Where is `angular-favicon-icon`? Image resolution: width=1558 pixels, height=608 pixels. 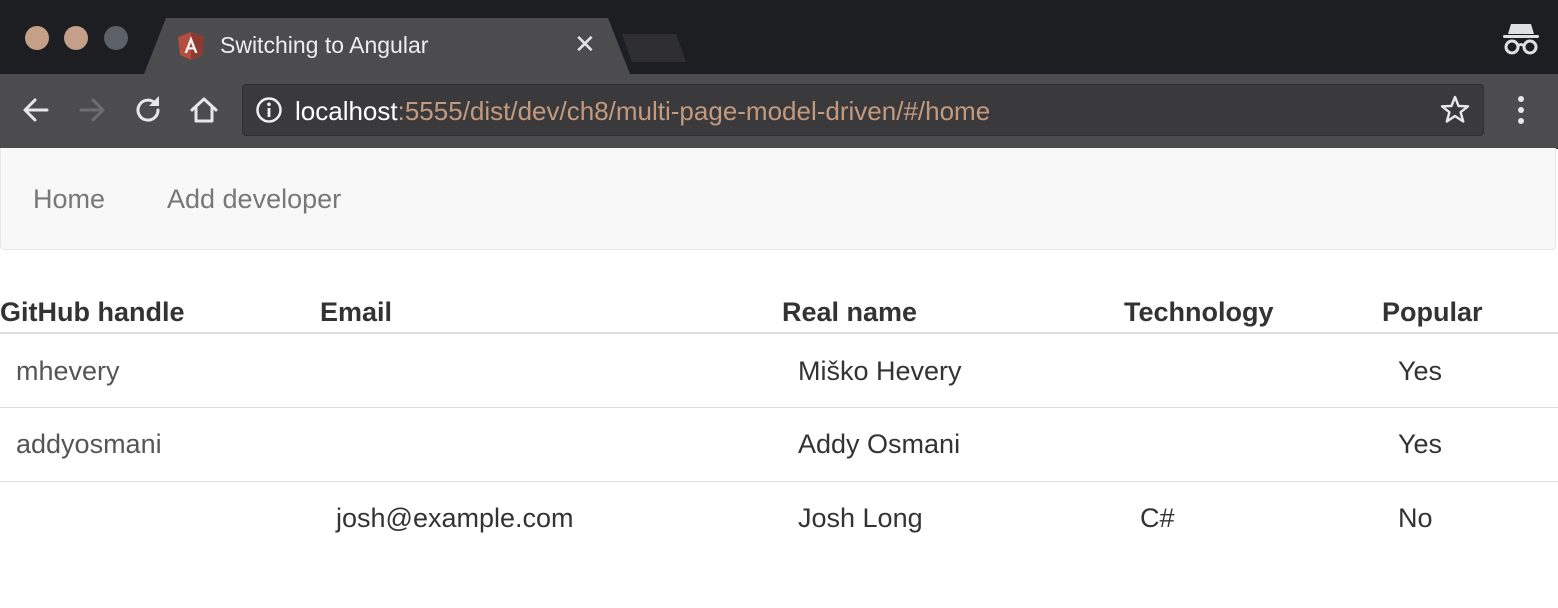
angular-favicon-icon is located at coordinates (191, 46).